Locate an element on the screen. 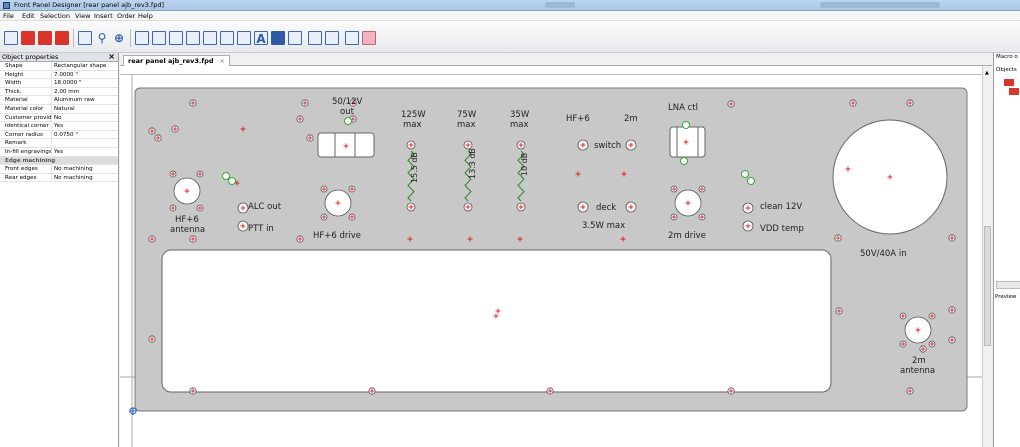 This screenshot has height=447, width=1020. label-clean-12v: clean 12V is located at coordinates (781, 207).